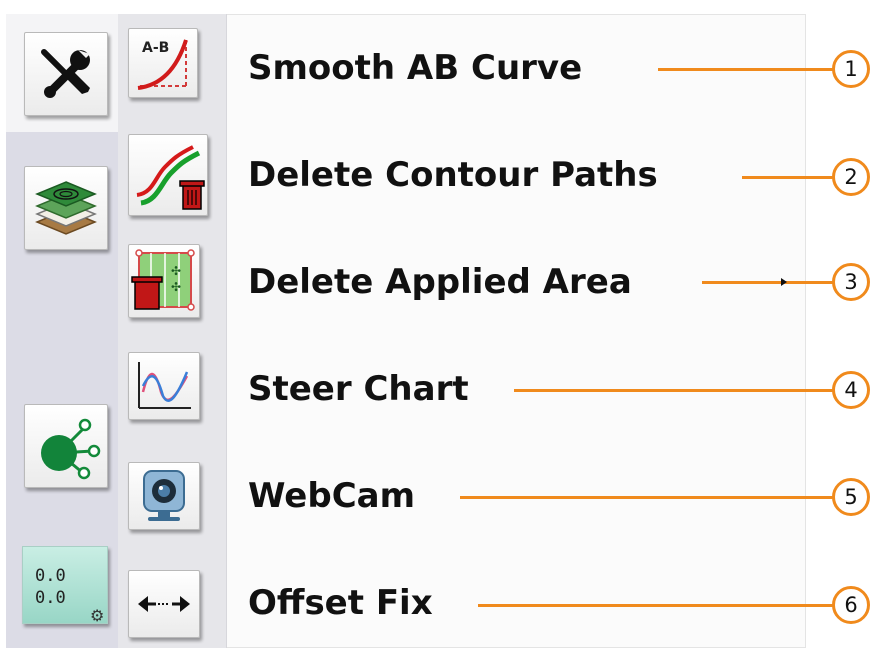  I want to click on label-webcam: WebCam, so click(332, 496).